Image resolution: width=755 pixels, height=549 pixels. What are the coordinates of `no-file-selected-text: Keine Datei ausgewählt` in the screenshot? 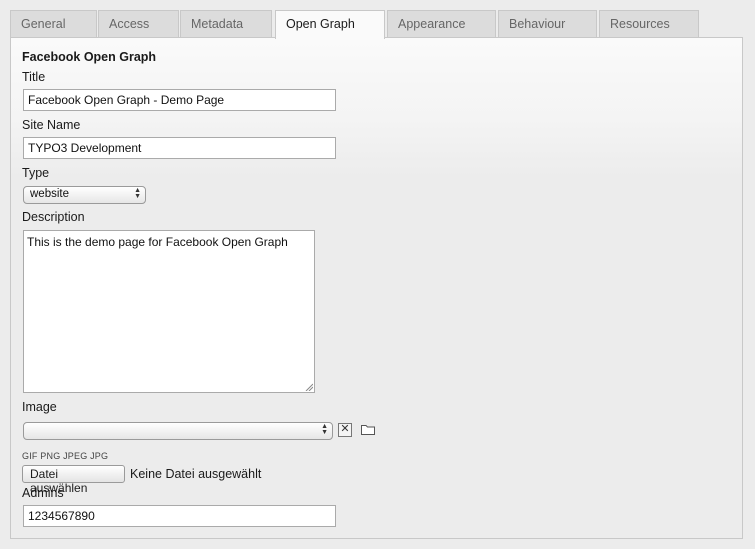 It's located at (196, 474).